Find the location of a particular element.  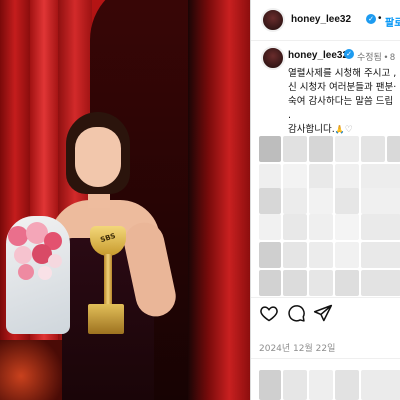

caption-line: . is located at coordinates (290, 115).